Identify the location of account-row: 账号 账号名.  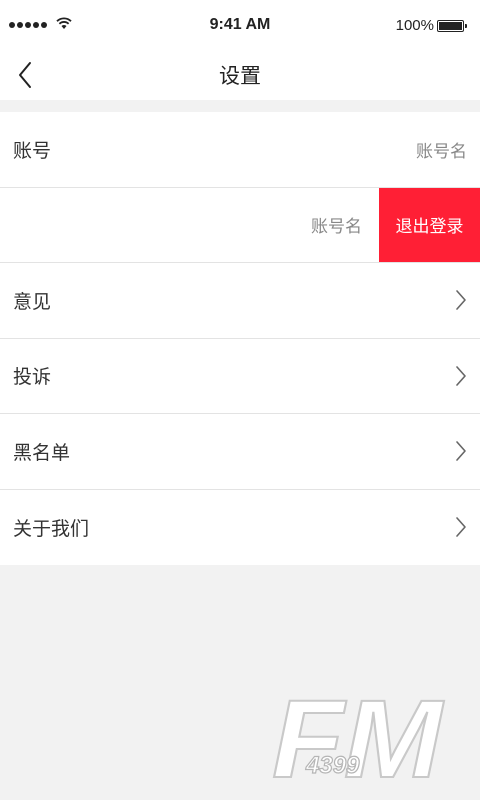
(240, 150).